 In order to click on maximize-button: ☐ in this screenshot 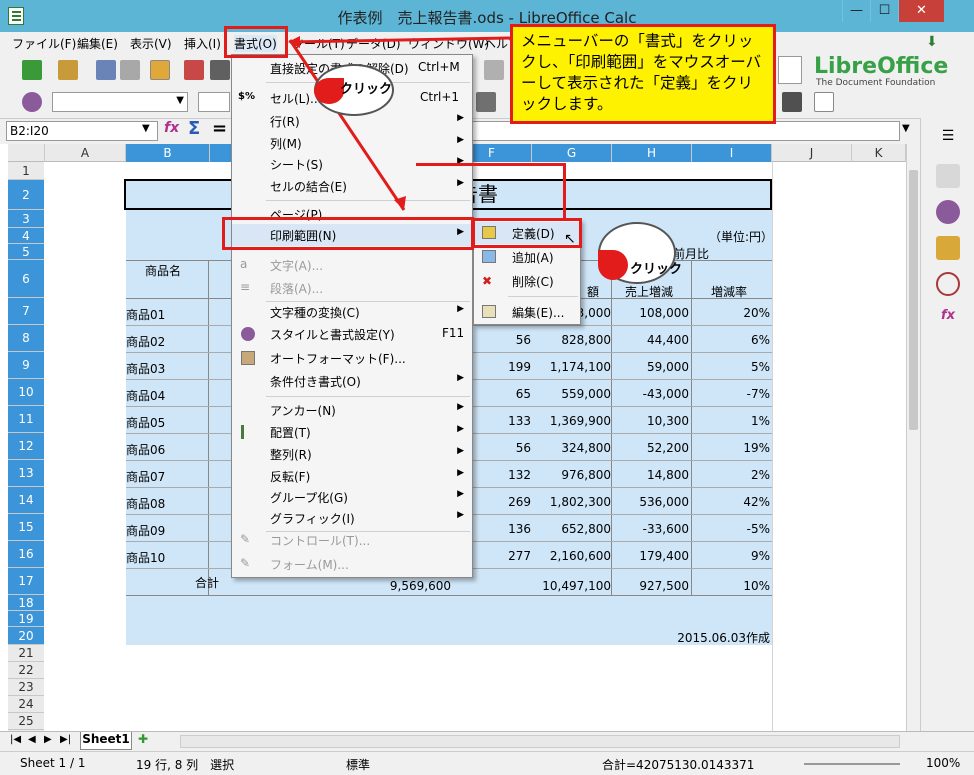, I will do `click(884, 11)`.